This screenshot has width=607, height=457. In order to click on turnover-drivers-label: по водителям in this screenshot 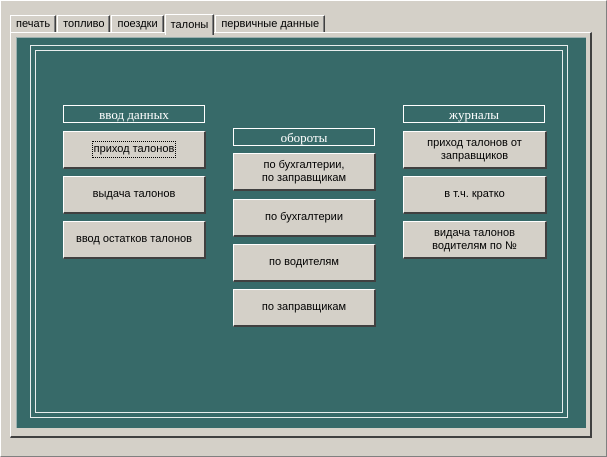, I will do `click(304, 262)`.